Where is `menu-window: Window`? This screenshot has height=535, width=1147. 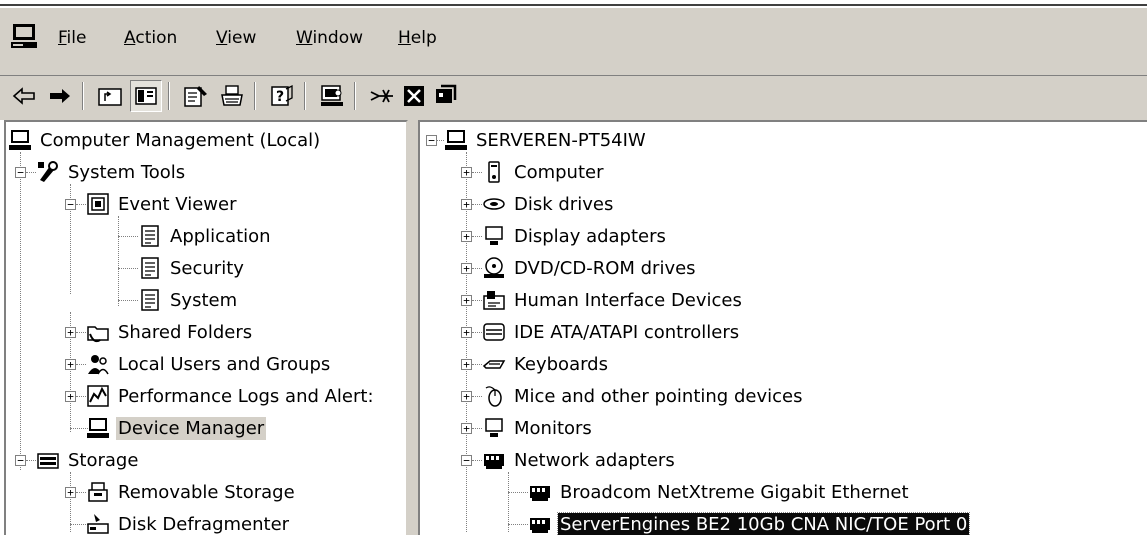
menu-window: Window is located at coordinates (329, 38).